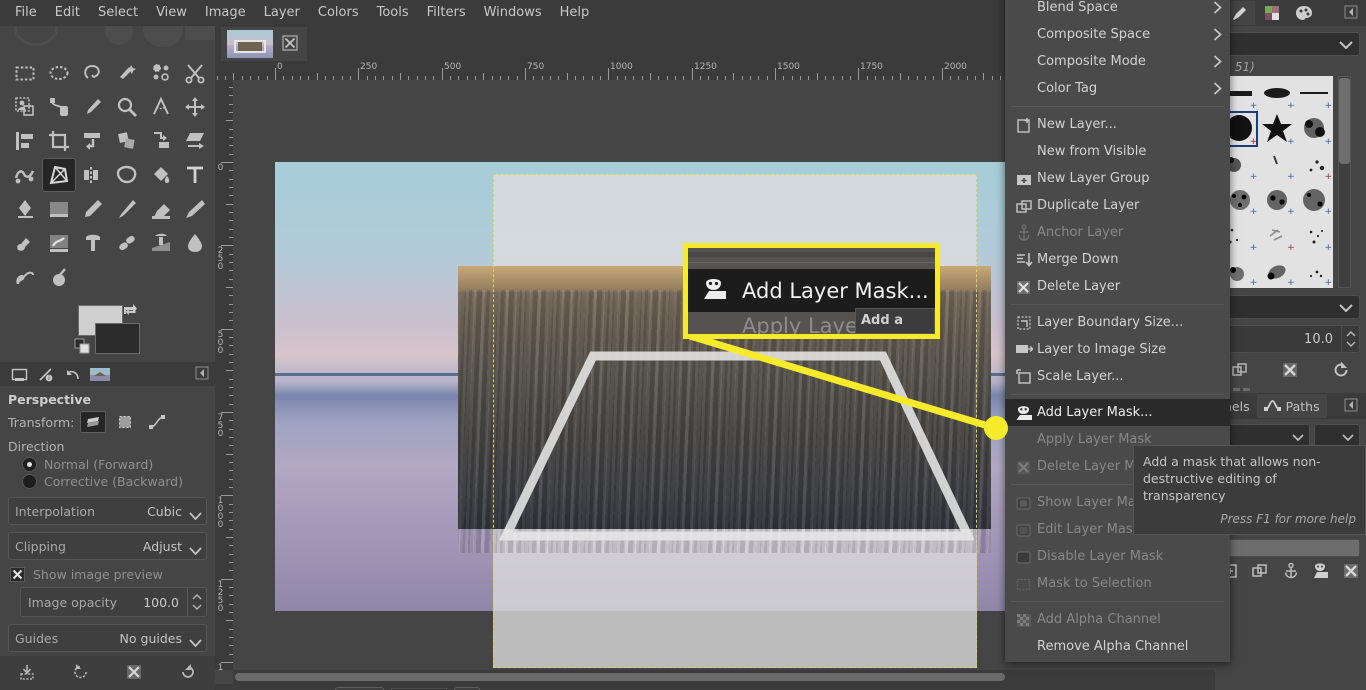 This screenshot has width=1366, height=690. I want to click on menu-item-file: File, so click(26, 13).